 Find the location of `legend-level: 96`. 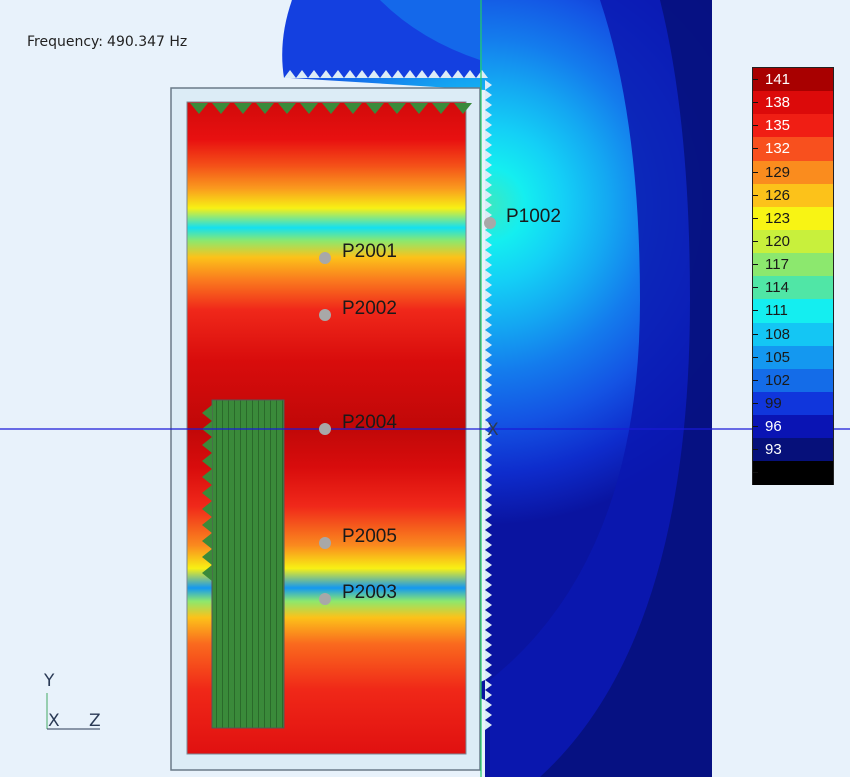

legend-level: 96 is located at coordinates (793, 427).